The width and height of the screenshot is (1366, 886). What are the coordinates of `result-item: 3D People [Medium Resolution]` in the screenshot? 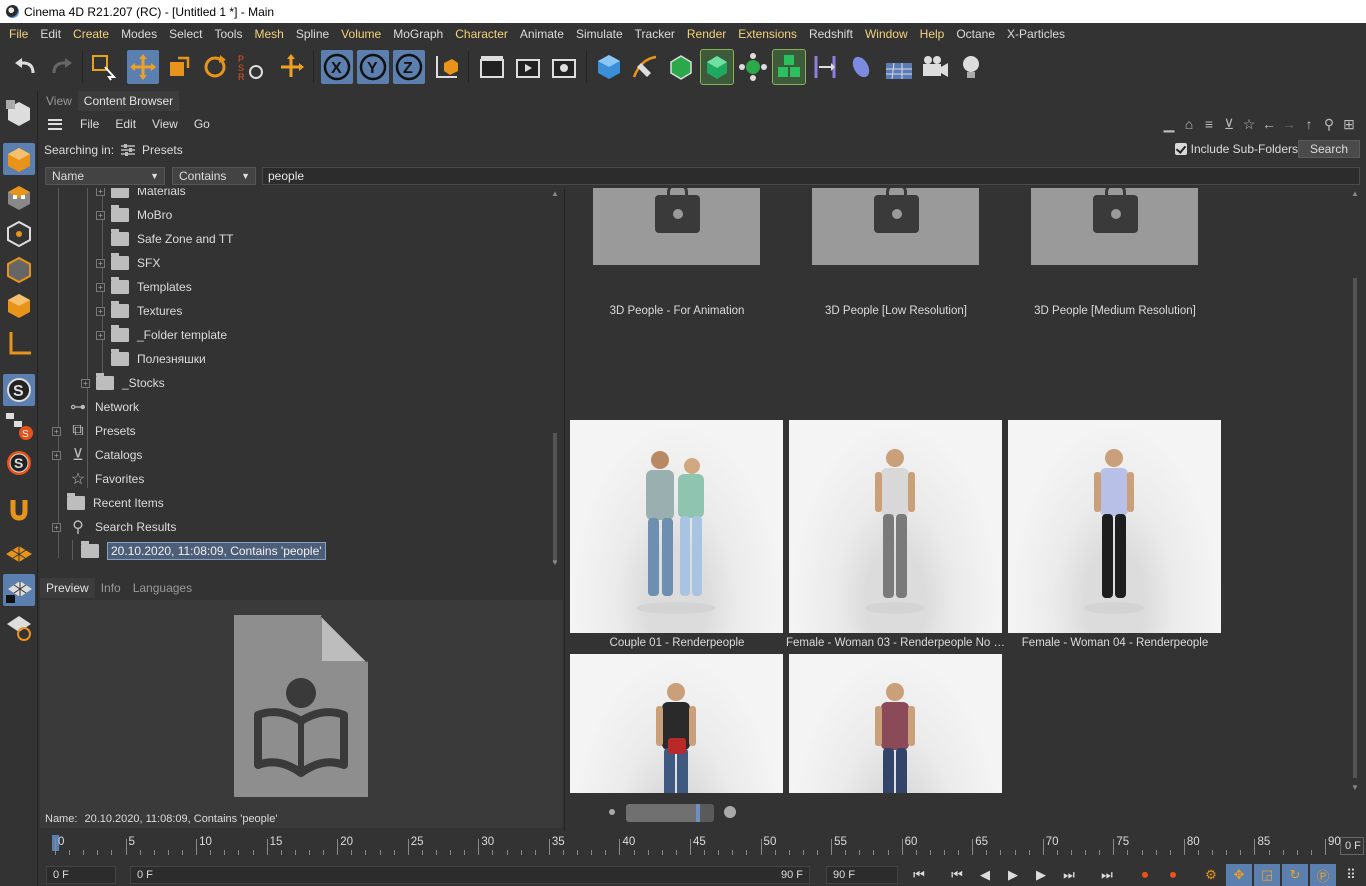 It's located at (1114, 252).